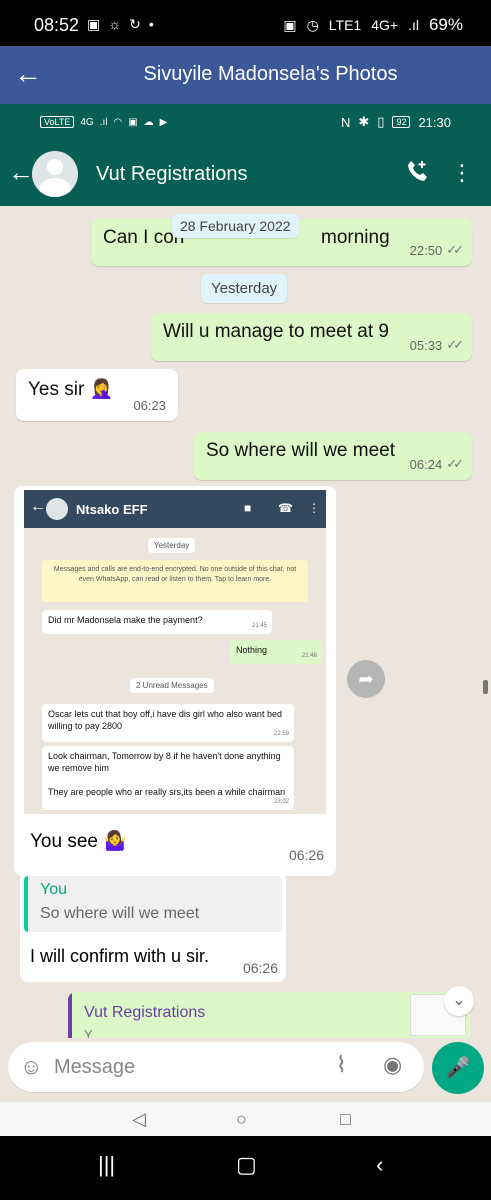 This screenshot has width=491, height=1200. I want to click on quoted-author: You, so click(53, 889).